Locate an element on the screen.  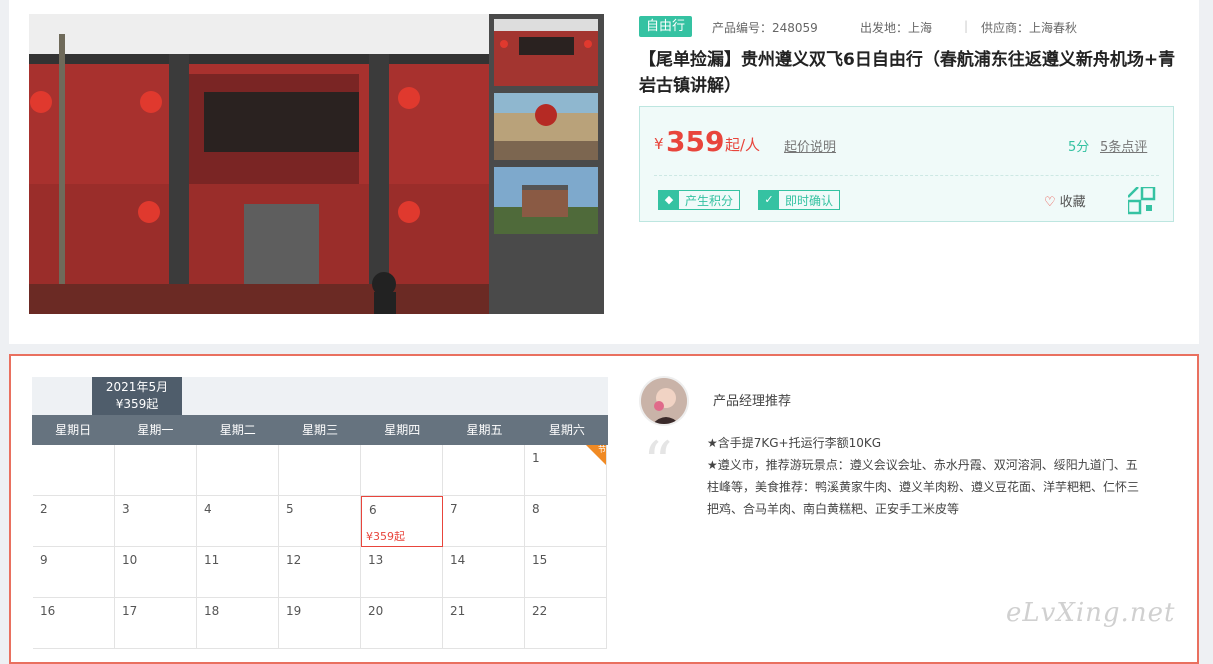
calendar-day: 20 is located at coordinates (402, 623).